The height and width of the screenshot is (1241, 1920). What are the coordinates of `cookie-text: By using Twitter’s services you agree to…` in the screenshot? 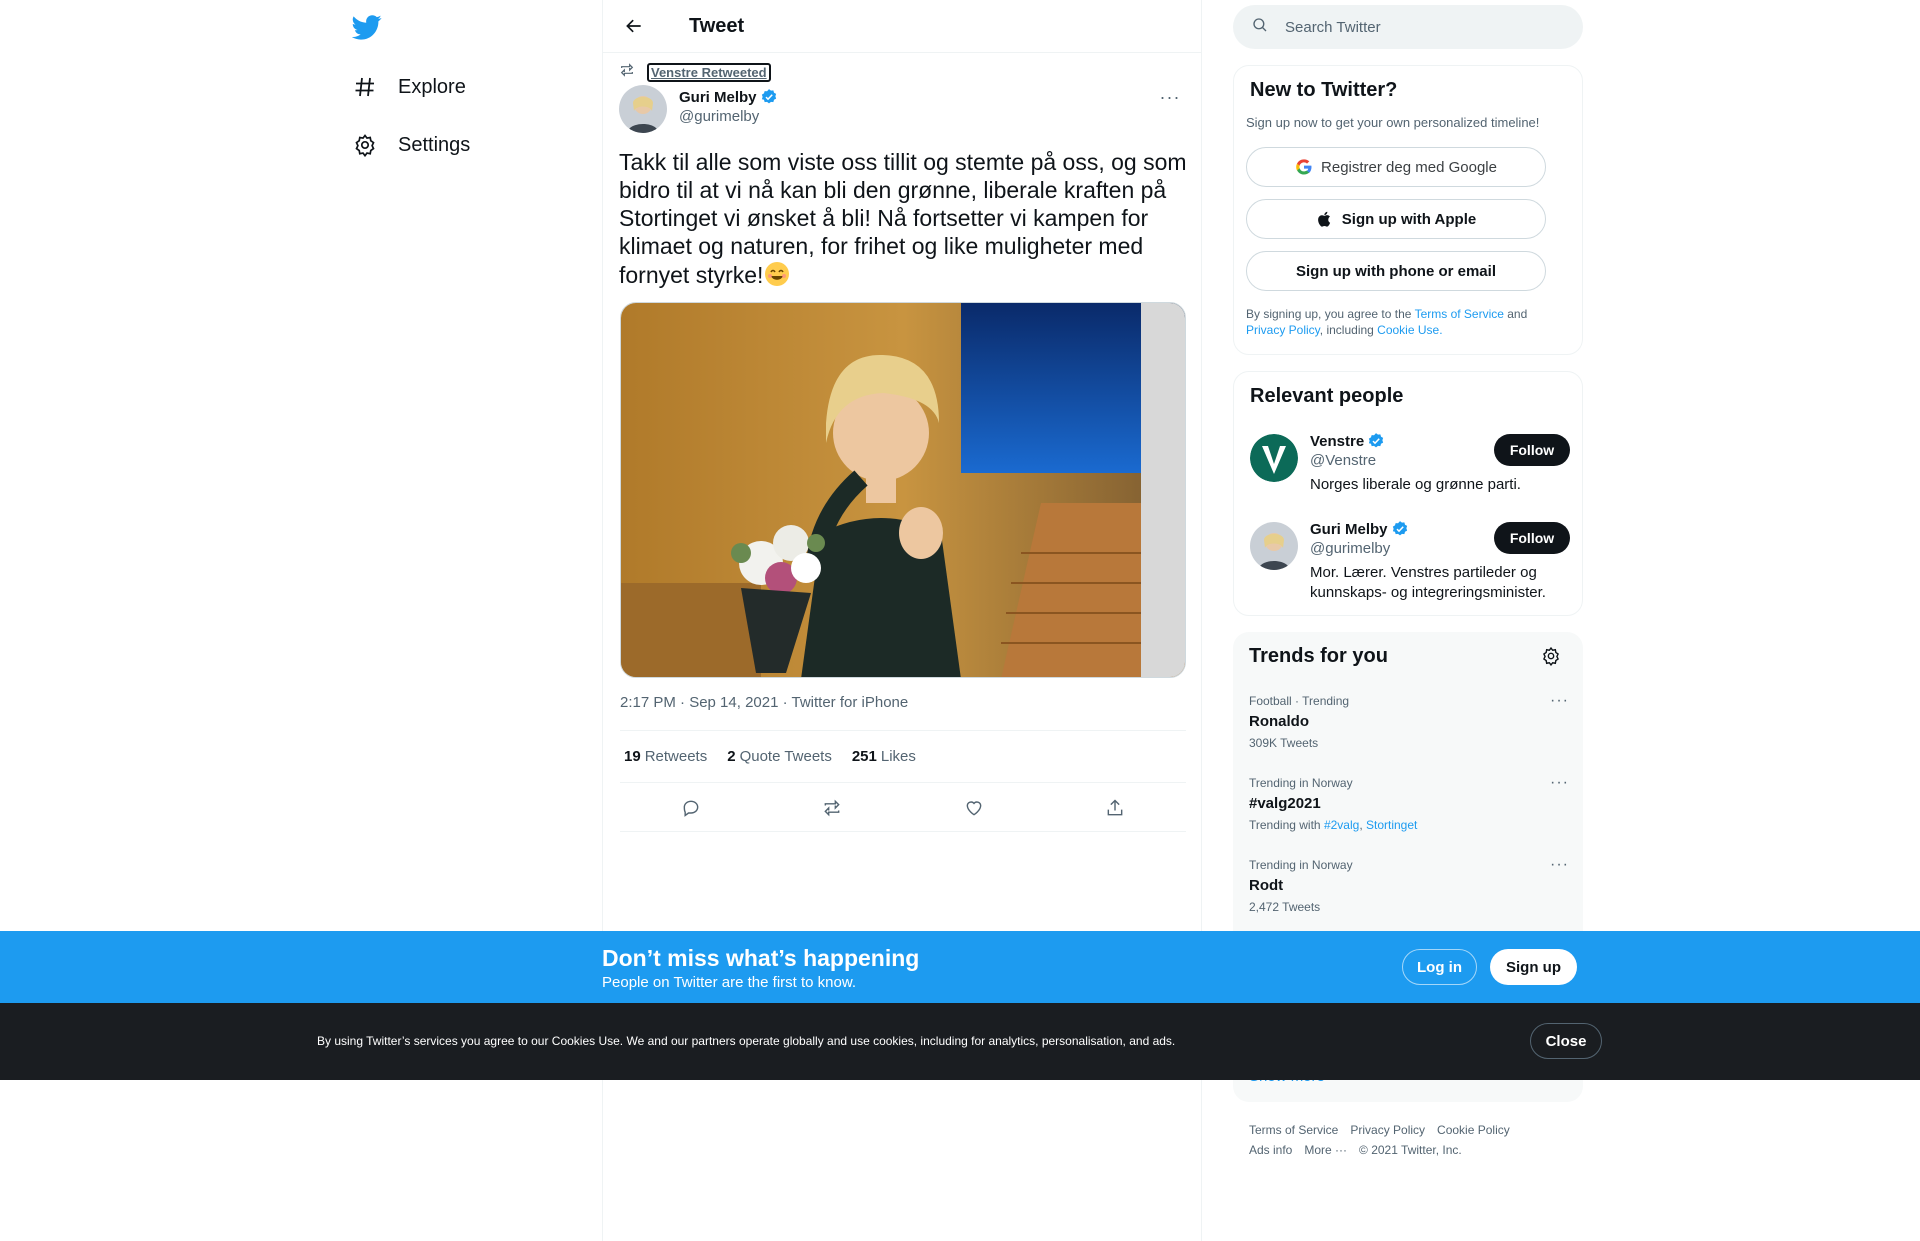 It's located at (746, 1041).